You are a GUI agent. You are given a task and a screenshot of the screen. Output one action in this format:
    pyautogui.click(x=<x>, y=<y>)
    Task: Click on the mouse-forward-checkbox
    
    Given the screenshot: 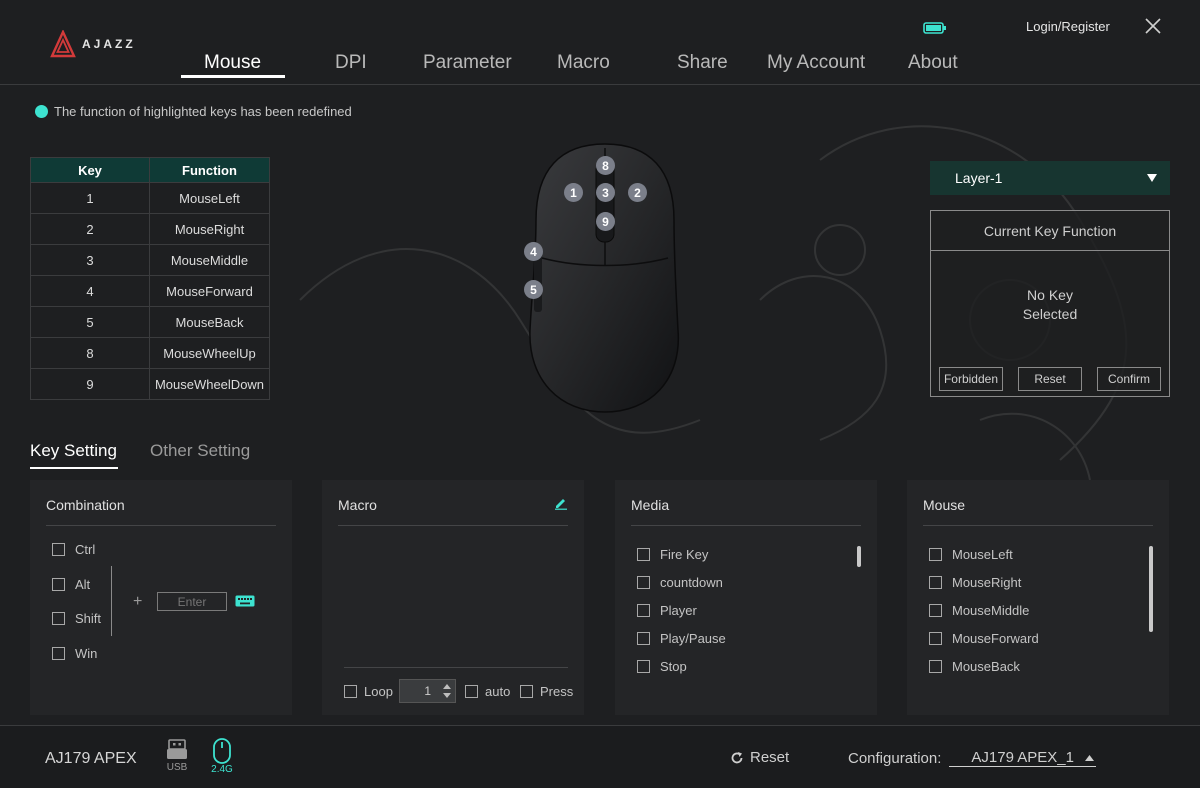 What is the action you would take?
    pyautogui.click(x=935, y=638)
    